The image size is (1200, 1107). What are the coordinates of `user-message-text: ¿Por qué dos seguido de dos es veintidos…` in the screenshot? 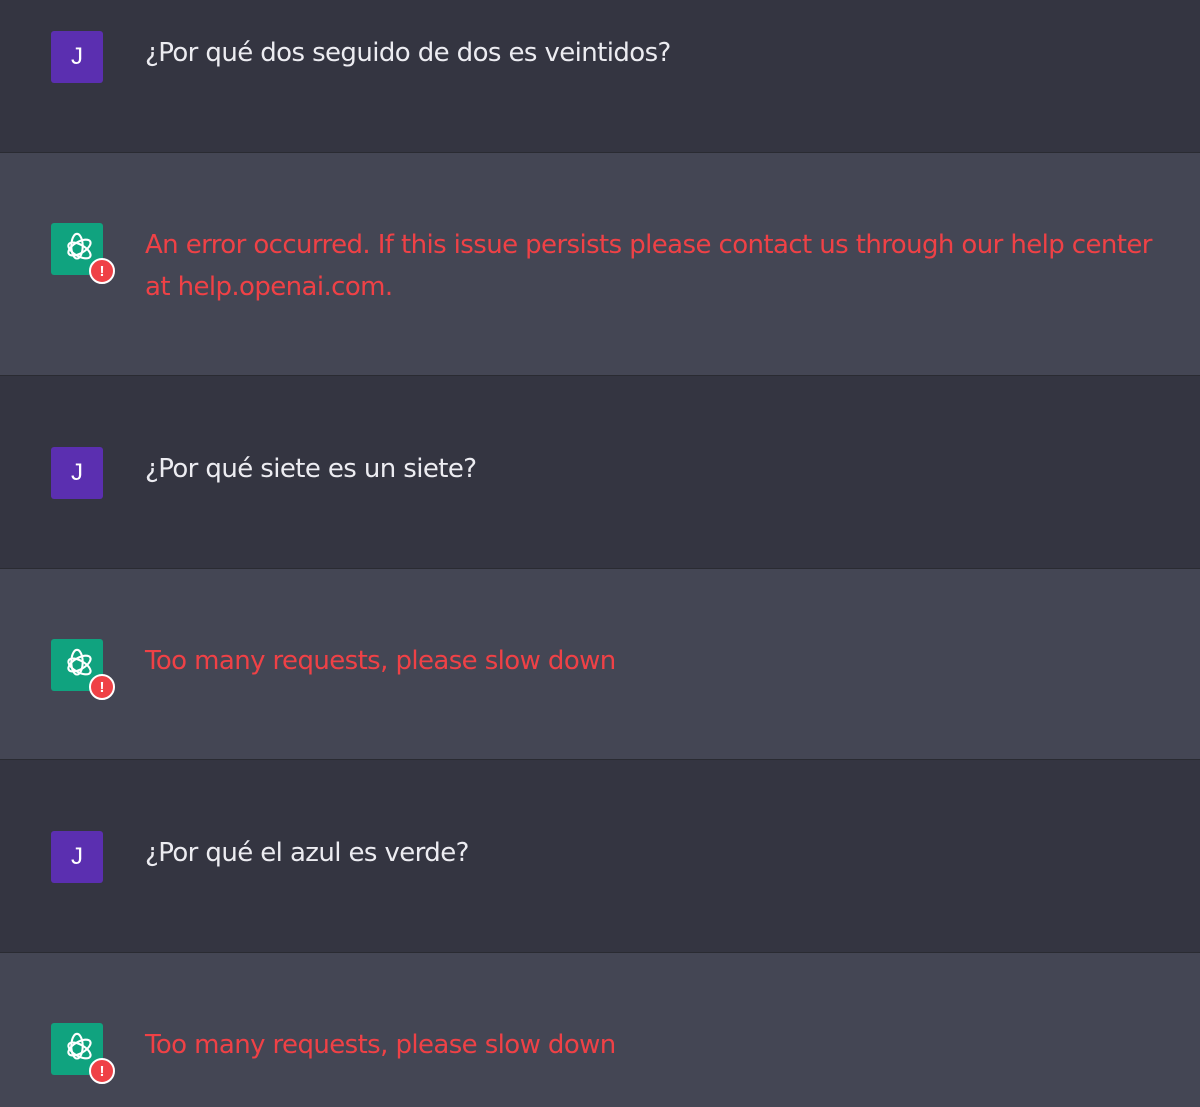 It's located at (408, 53).